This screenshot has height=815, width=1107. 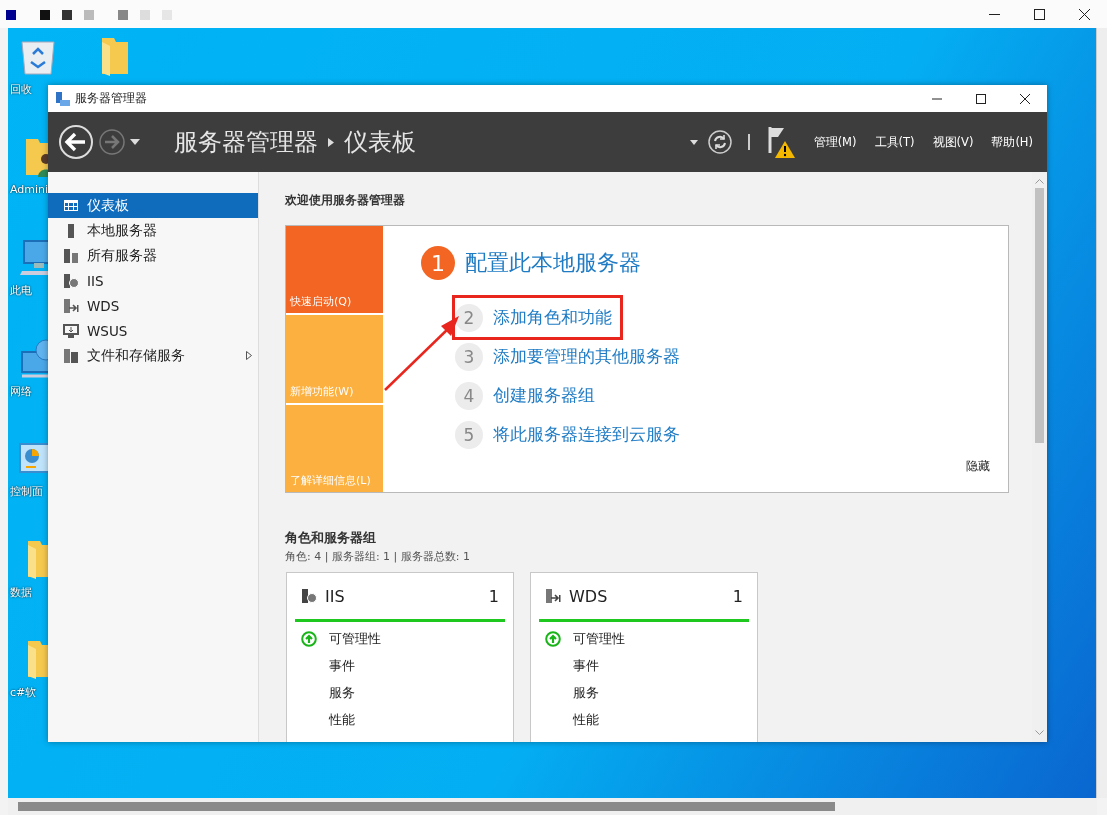 What do you see at coordinates (153, 255) in the screenshot?
I see `sidebar-item: 所有服务器` at bounding box center [153, 255].